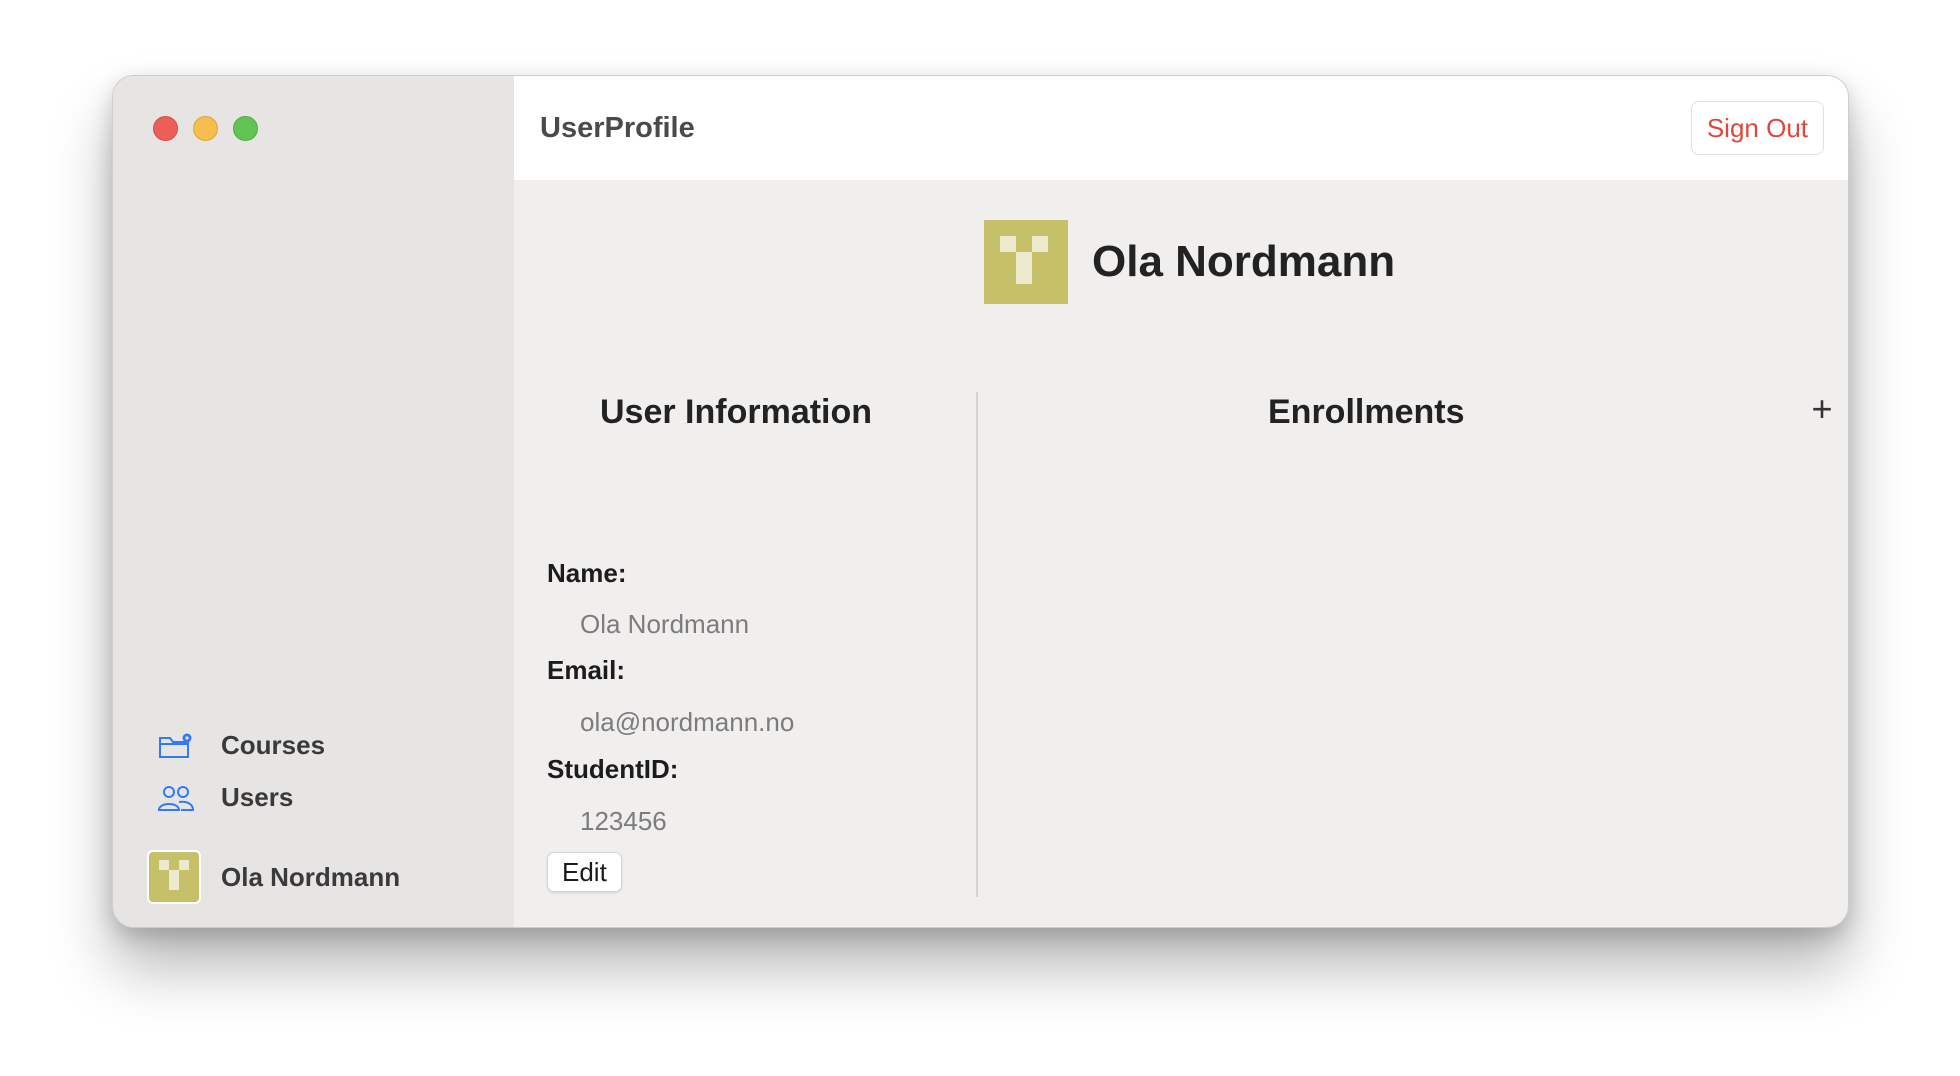 The height and width of the screenshot is (1076, 1960). Describe the element at coordinates (977, 644) in the screenshot. I see `column-divider` at that location.